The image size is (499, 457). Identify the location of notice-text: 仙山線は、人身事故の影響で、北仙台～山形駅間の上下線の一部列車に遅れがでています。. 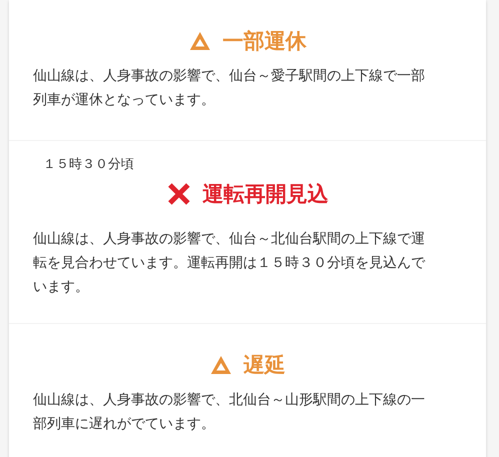
(229, 412).